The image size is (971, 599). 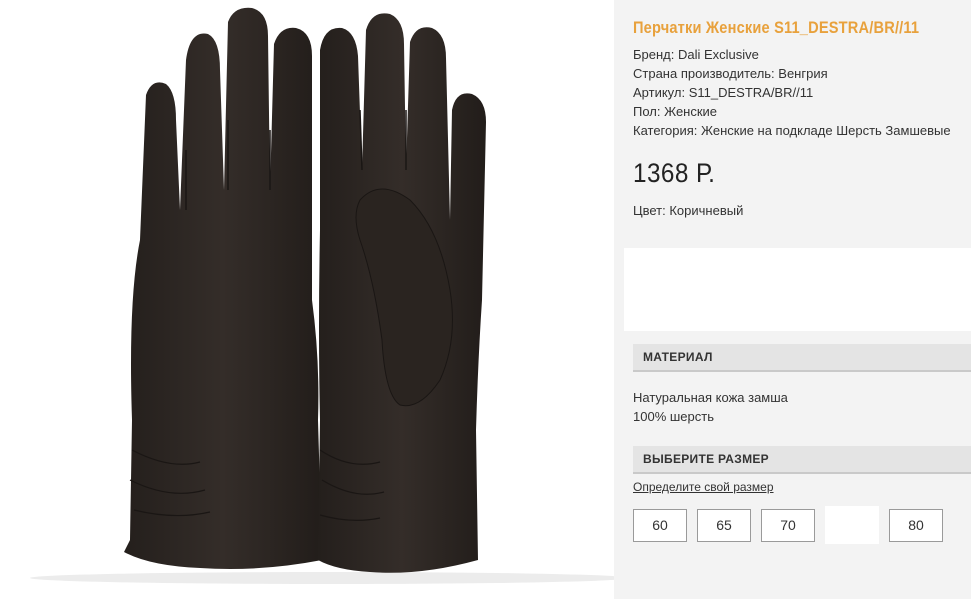 I want to click on size-option-60: 60, so click(x=660, y=525).